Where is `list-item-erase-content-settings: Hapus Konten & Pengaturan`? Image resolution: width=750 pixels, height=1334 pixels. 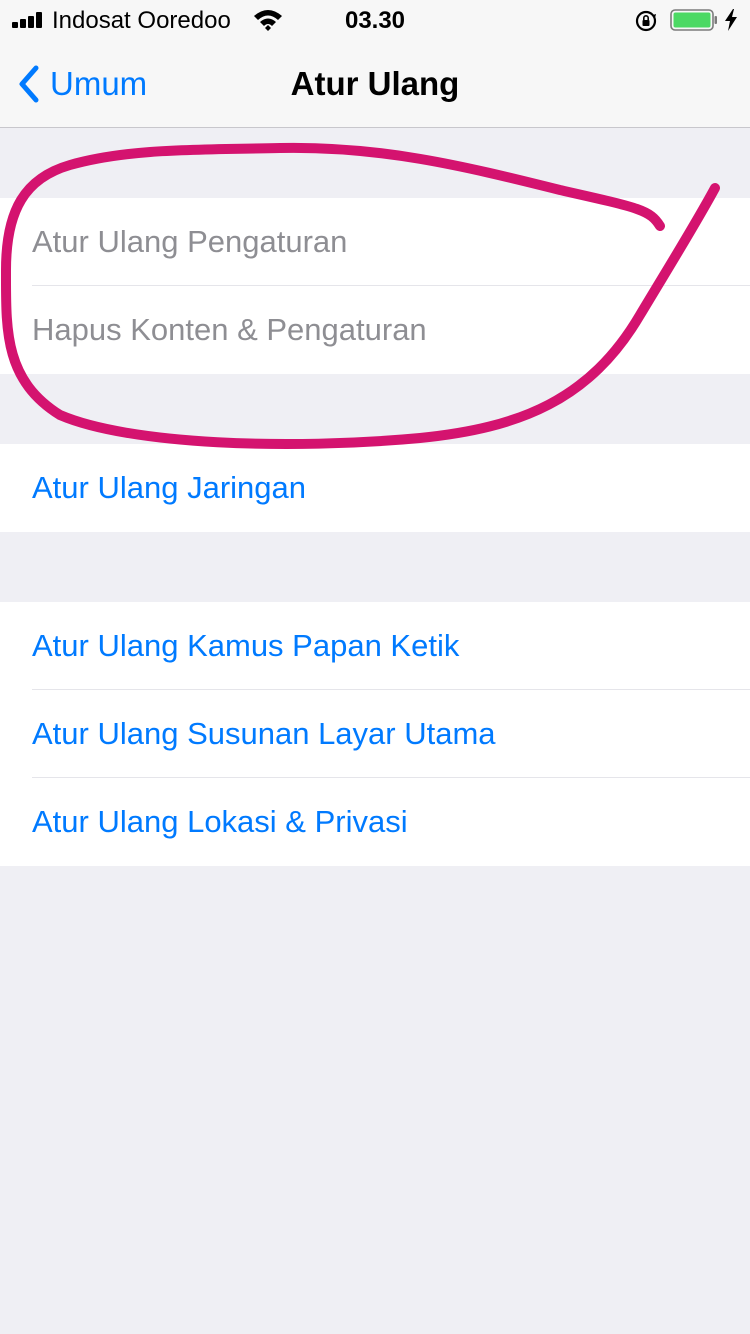 list-item-erase-content-settings: Hapus Konten & Pengaturan is located at coordinates (229, 329).